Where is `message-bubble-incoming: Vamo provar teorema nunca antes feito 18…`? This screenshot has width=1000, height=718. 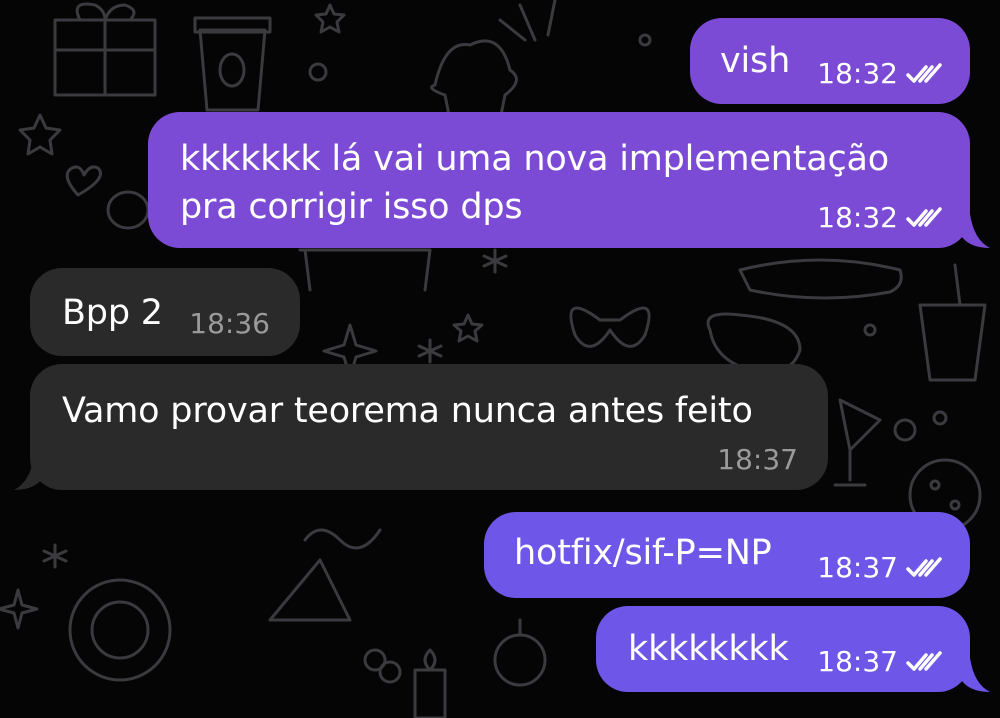 message-bubble-incoming: Vamo provar teorema nunca antes feito 18… is located at coordinates (429, 427).